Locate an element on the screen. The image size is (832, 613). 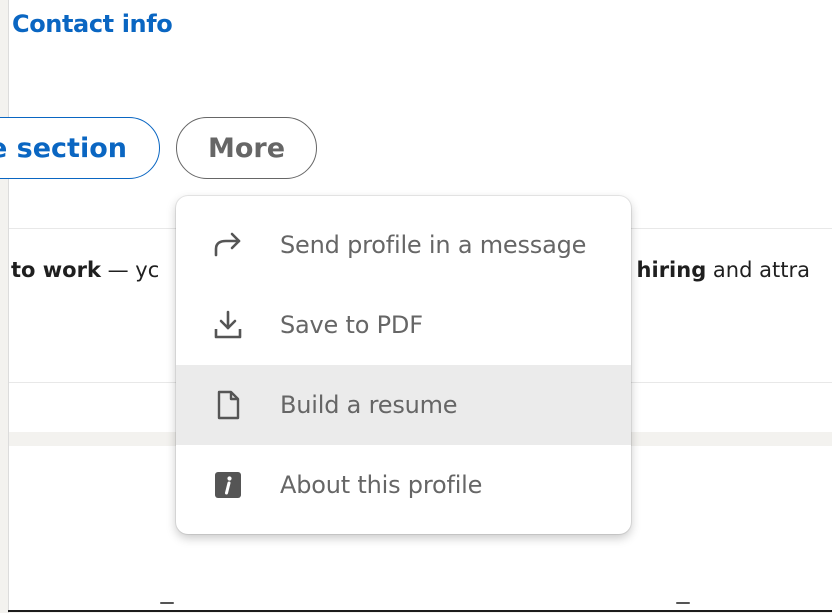
open-to-work-rest: — yc is located at coordinates (130, 270).